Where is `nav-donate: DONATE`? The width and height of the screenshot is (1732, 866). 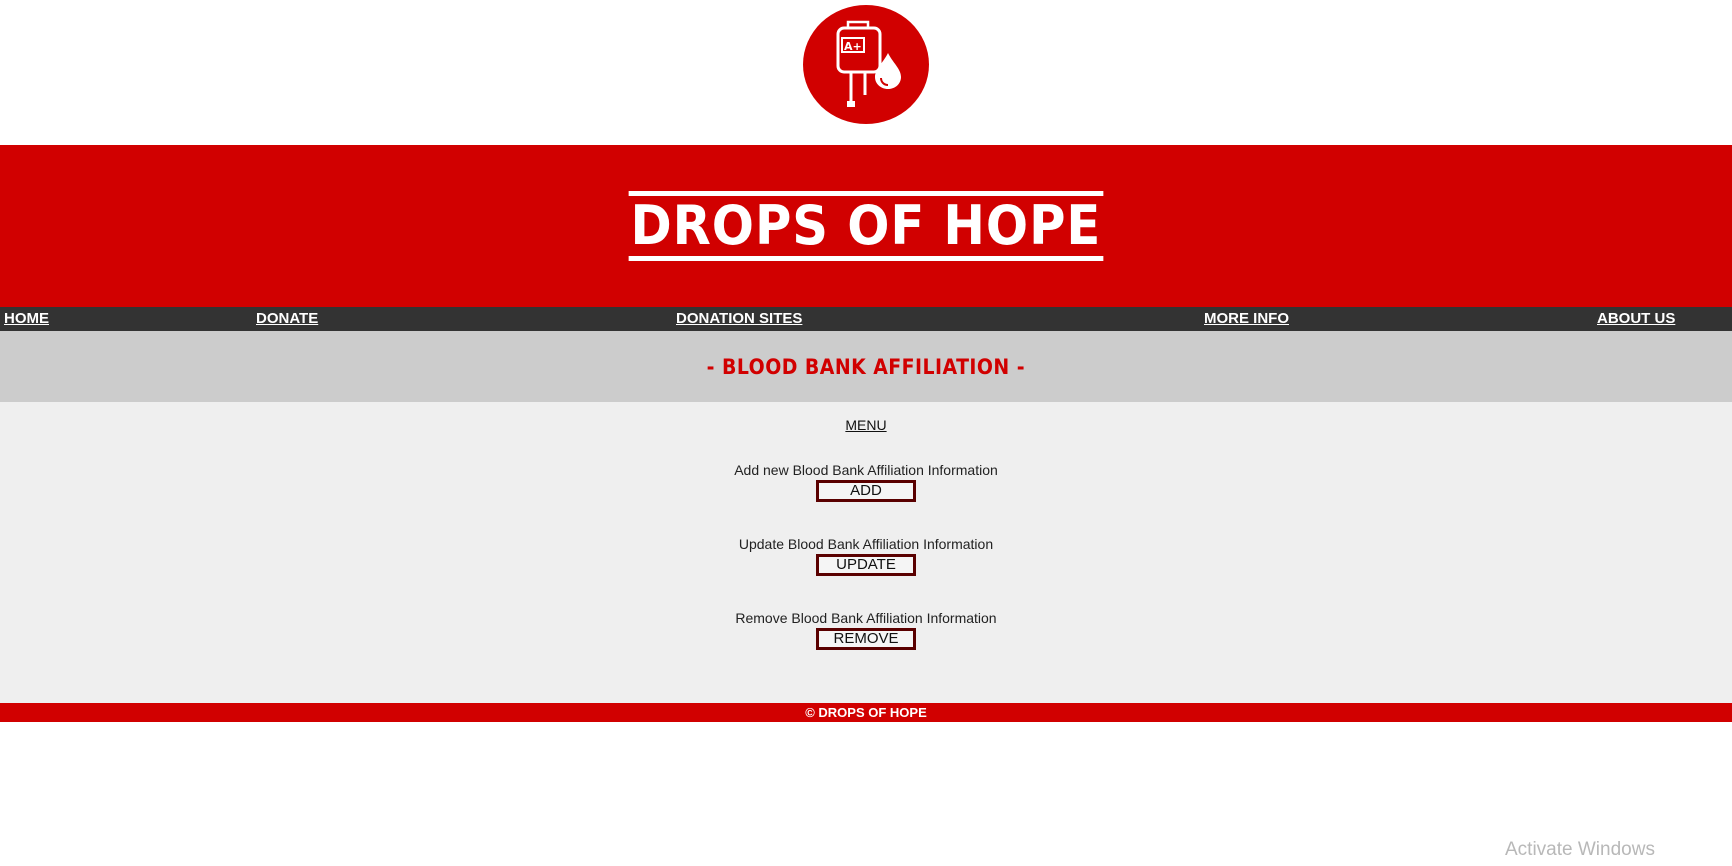
nav-donate: DONATE is located at coordinates (287, 318).